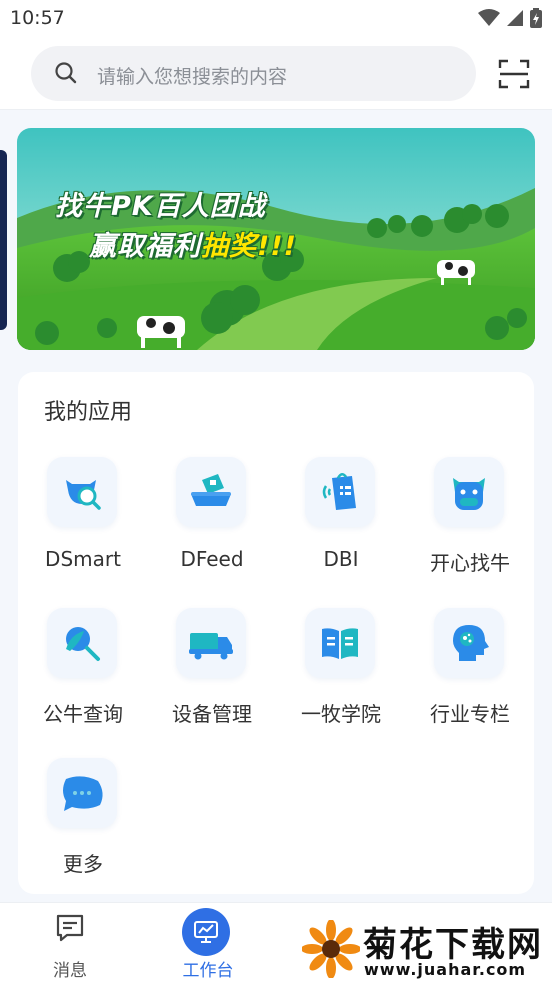  Describe the element at coordinates (212, 559) in the screenshot. I see `app-label: DFeed` at that location.